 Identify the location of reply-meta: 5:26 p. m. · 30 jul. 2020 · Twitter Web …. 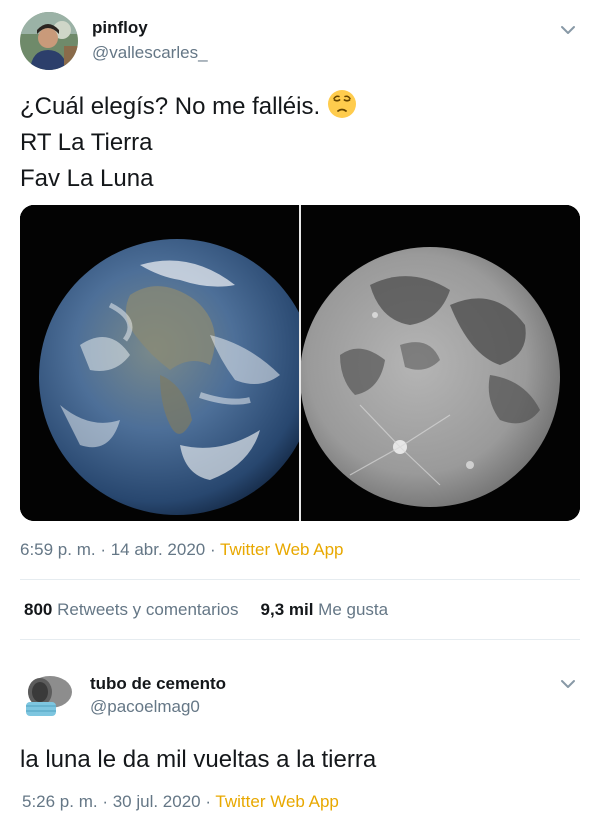
(180, 802).